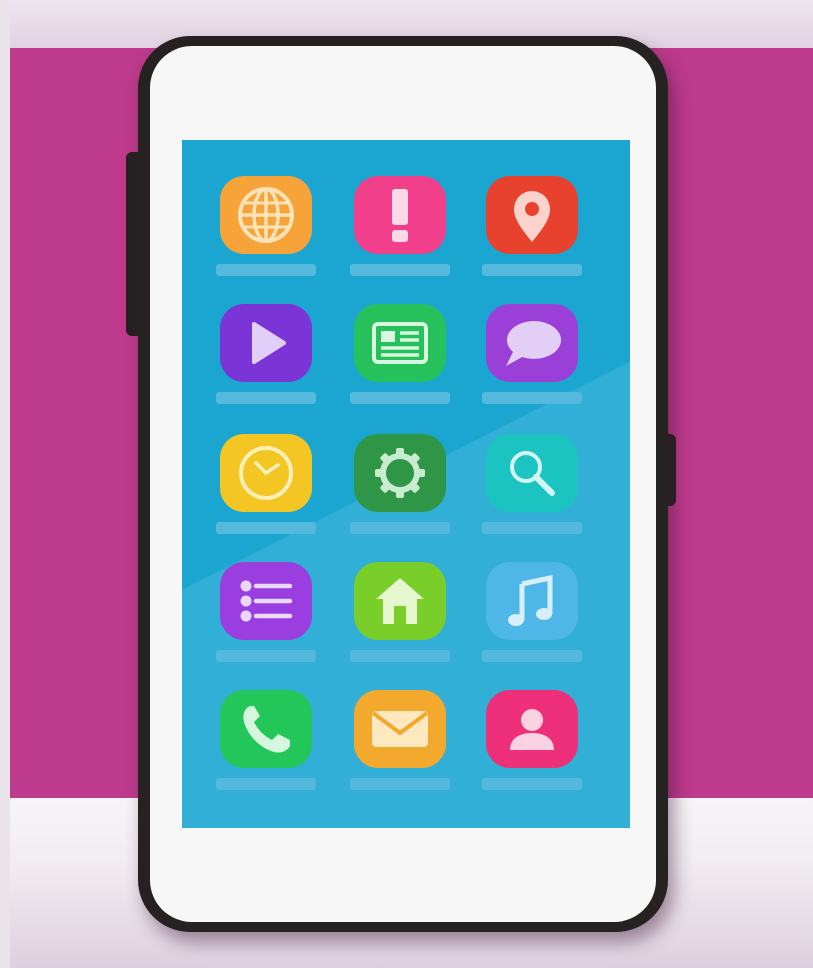 The width and height of the screenshot is (813, 968). I want to click on app-browser, so click(266, 228).